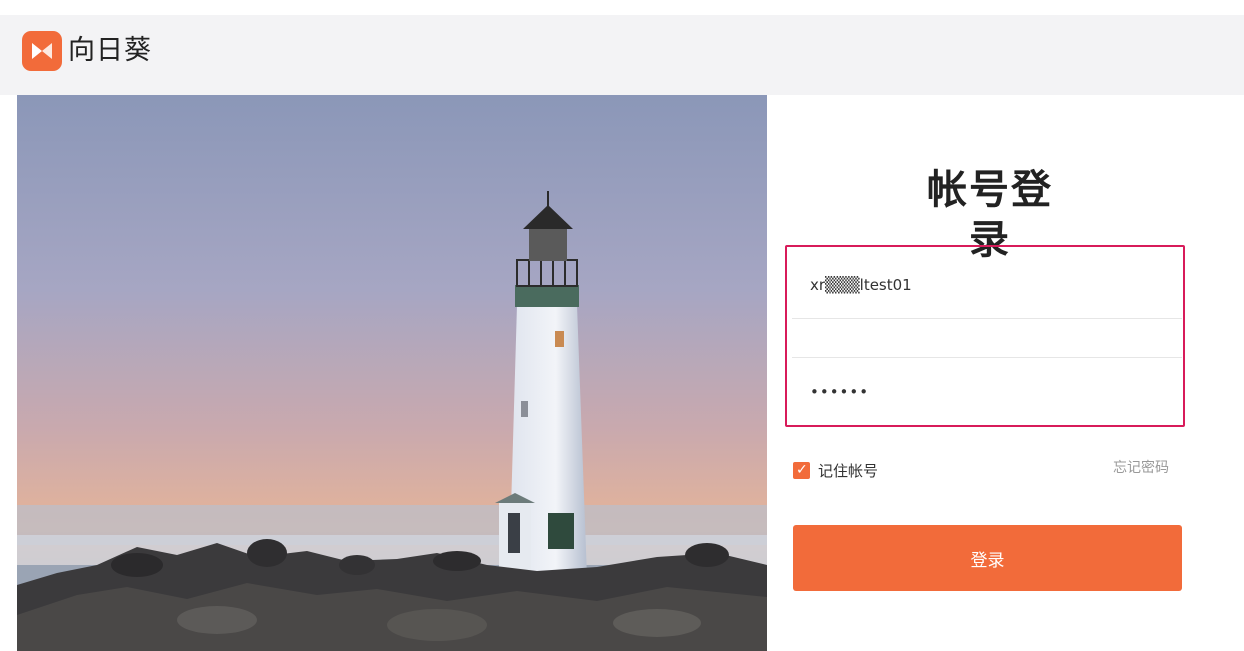 The height and width of the screenshot is (651, 1244). I want to click on password-input, so click(987, 392).